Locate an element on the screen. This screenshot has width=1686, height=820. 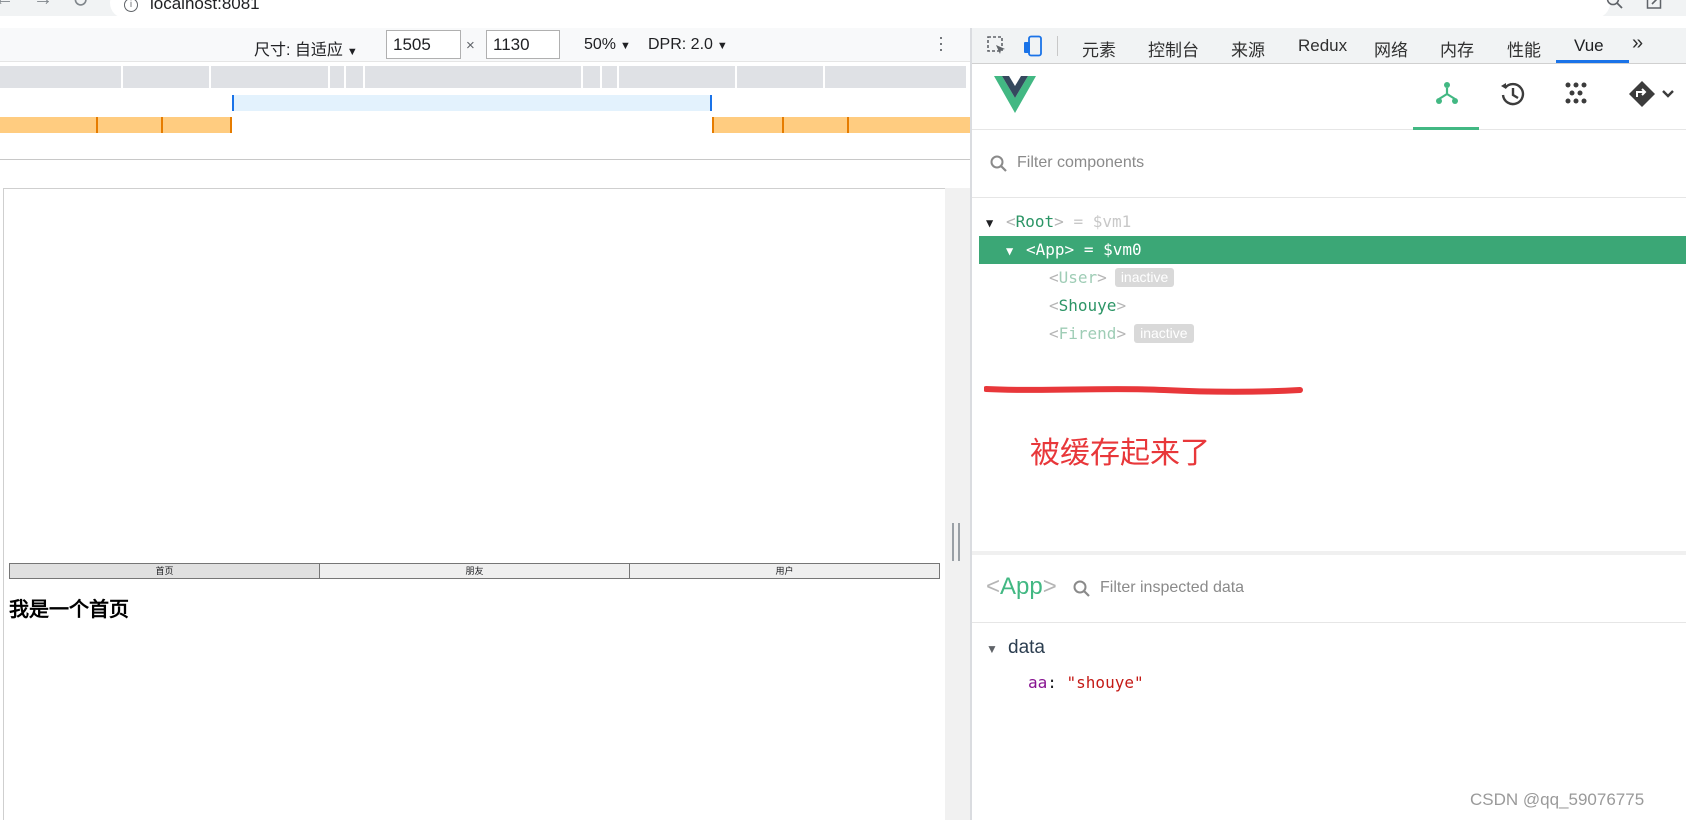
more-options-icon: · · · is located at coordinates (941, 43).